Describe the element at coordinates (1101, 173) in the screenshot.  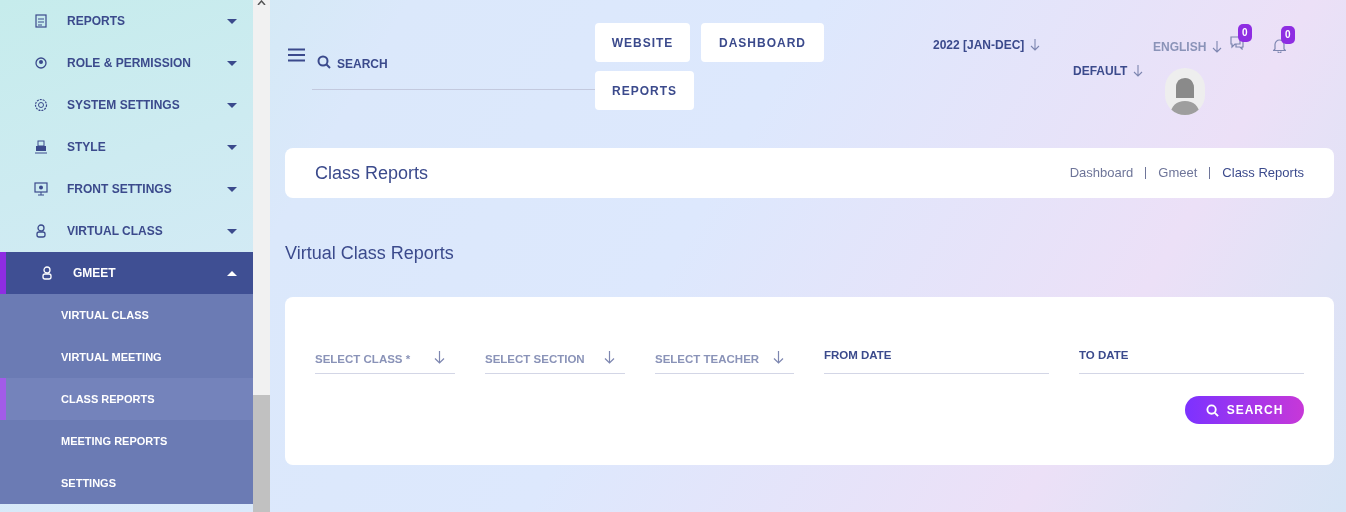
I see `breadcrumb-link: Dashboard` at that location.